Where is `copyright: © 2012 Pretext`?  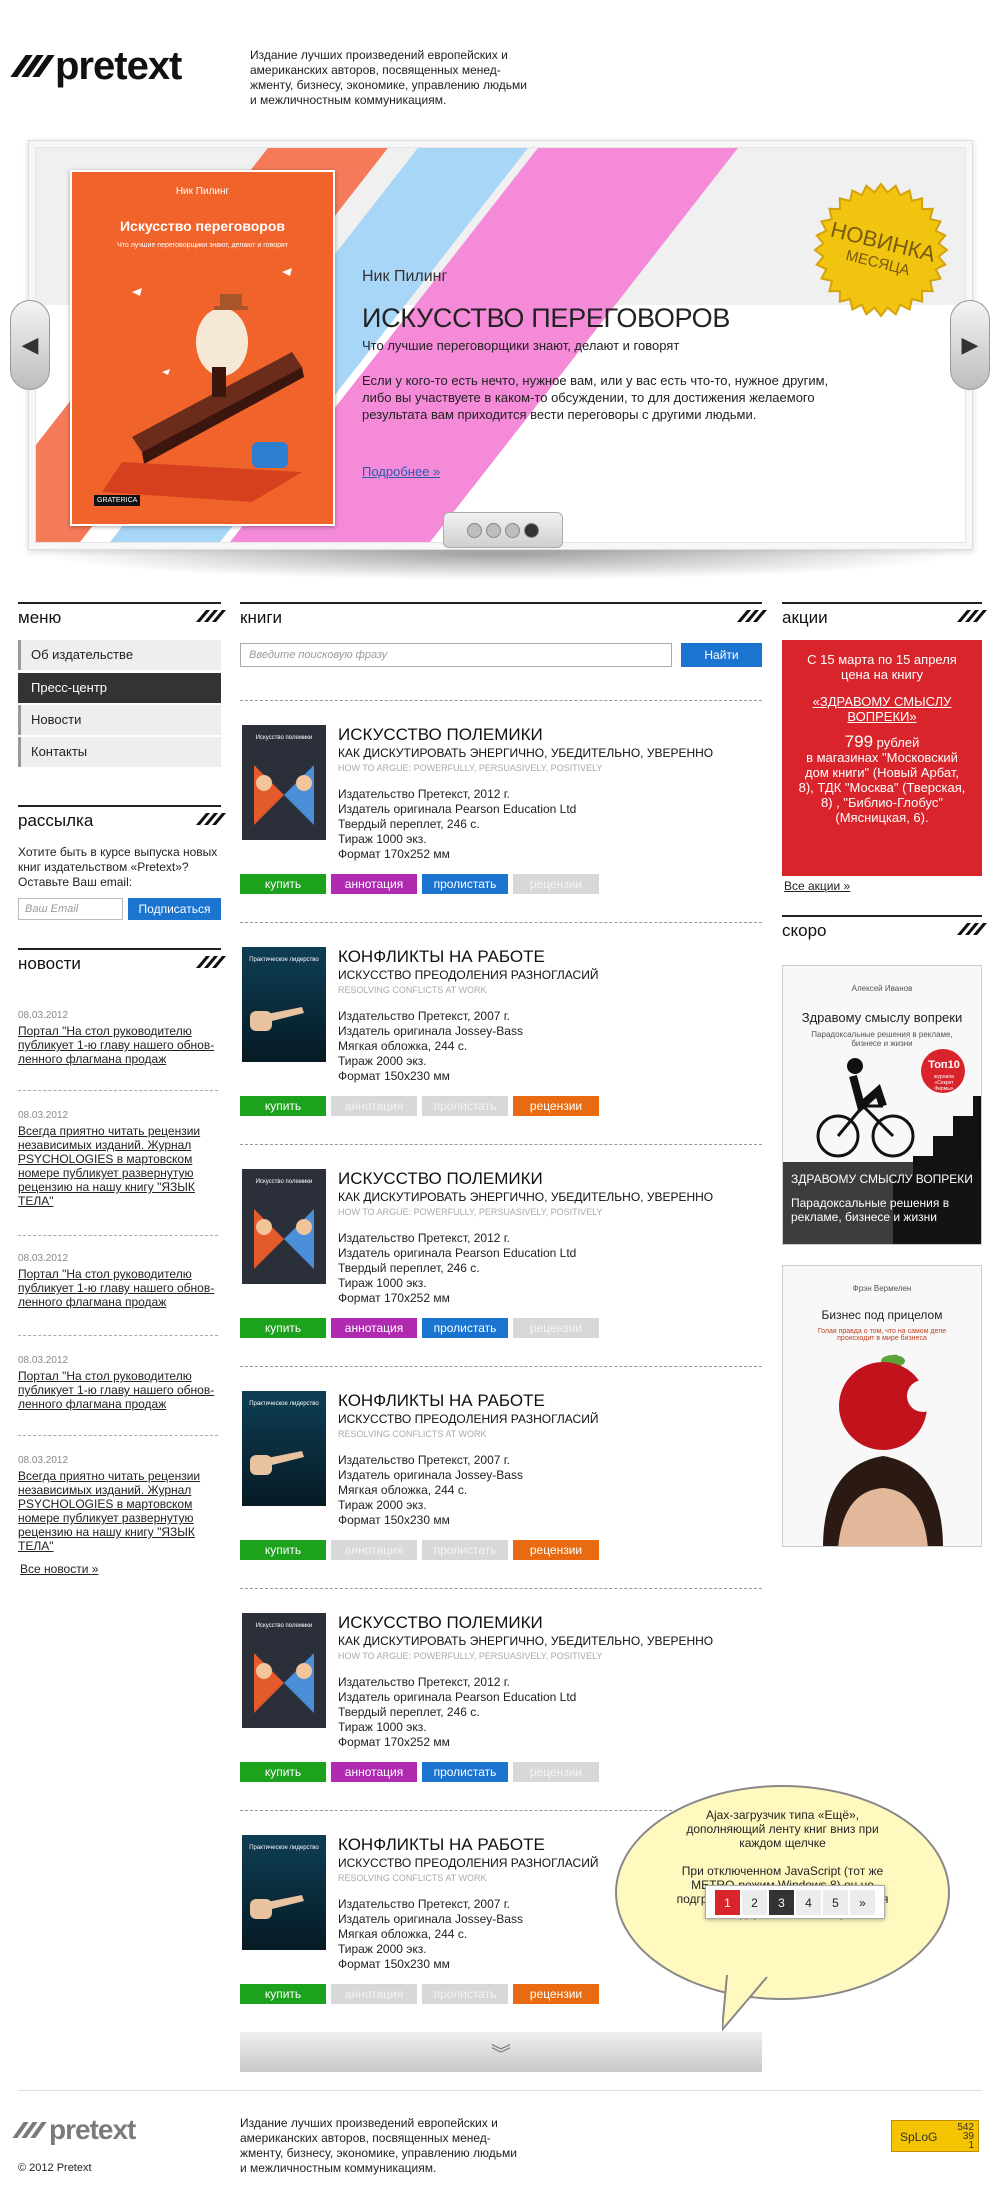 copyright: © 2012 Pretext is located at coordinates (55, 2168).